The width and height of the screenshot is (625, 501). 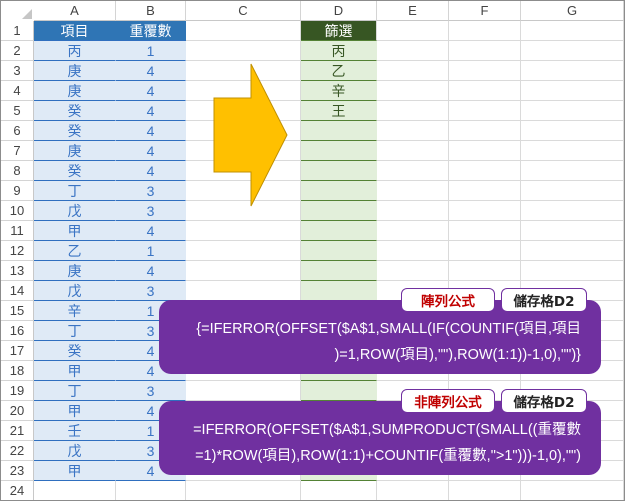 What do you see at coordinates (17, 131) in the screenshot?
I see `row-header-6: 6` at bounding box center [17, 131].